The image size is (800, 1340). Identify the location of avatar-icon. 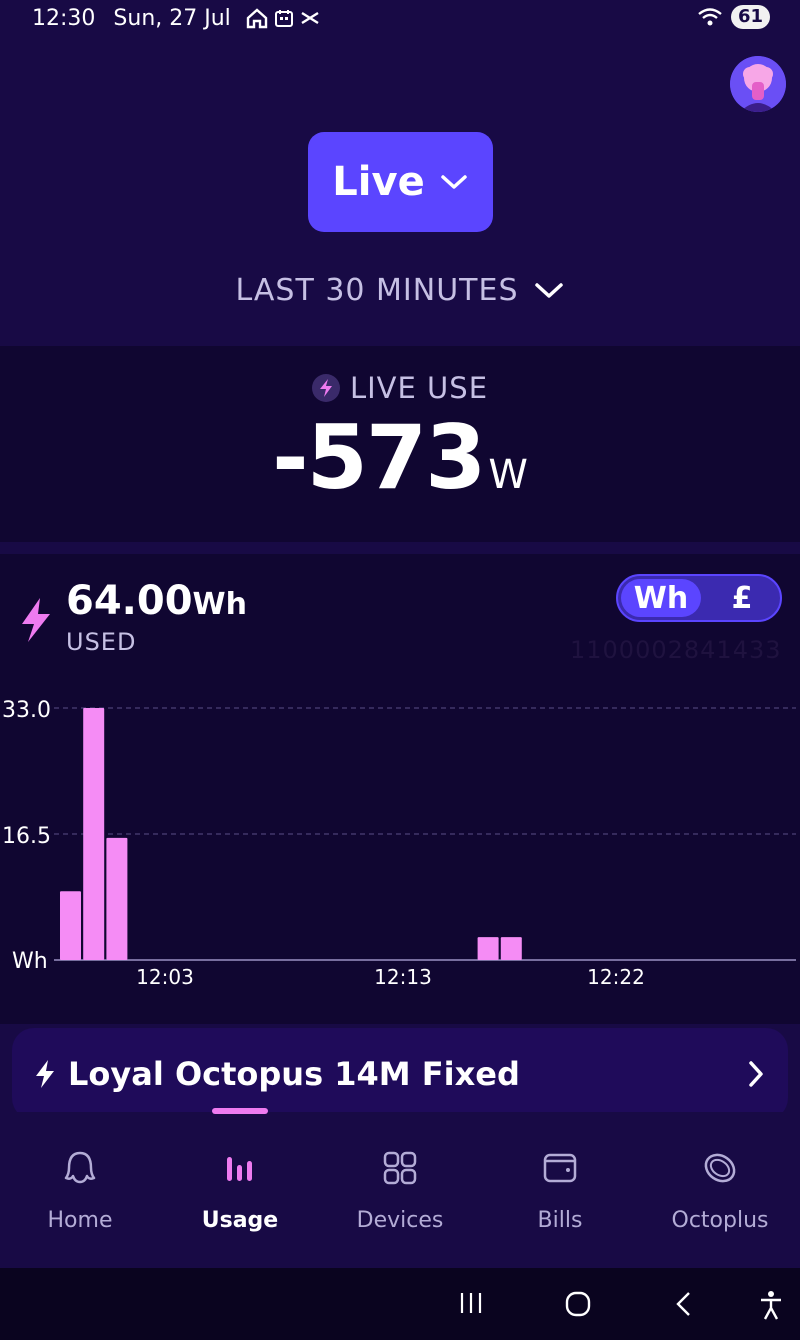
(758, 84).